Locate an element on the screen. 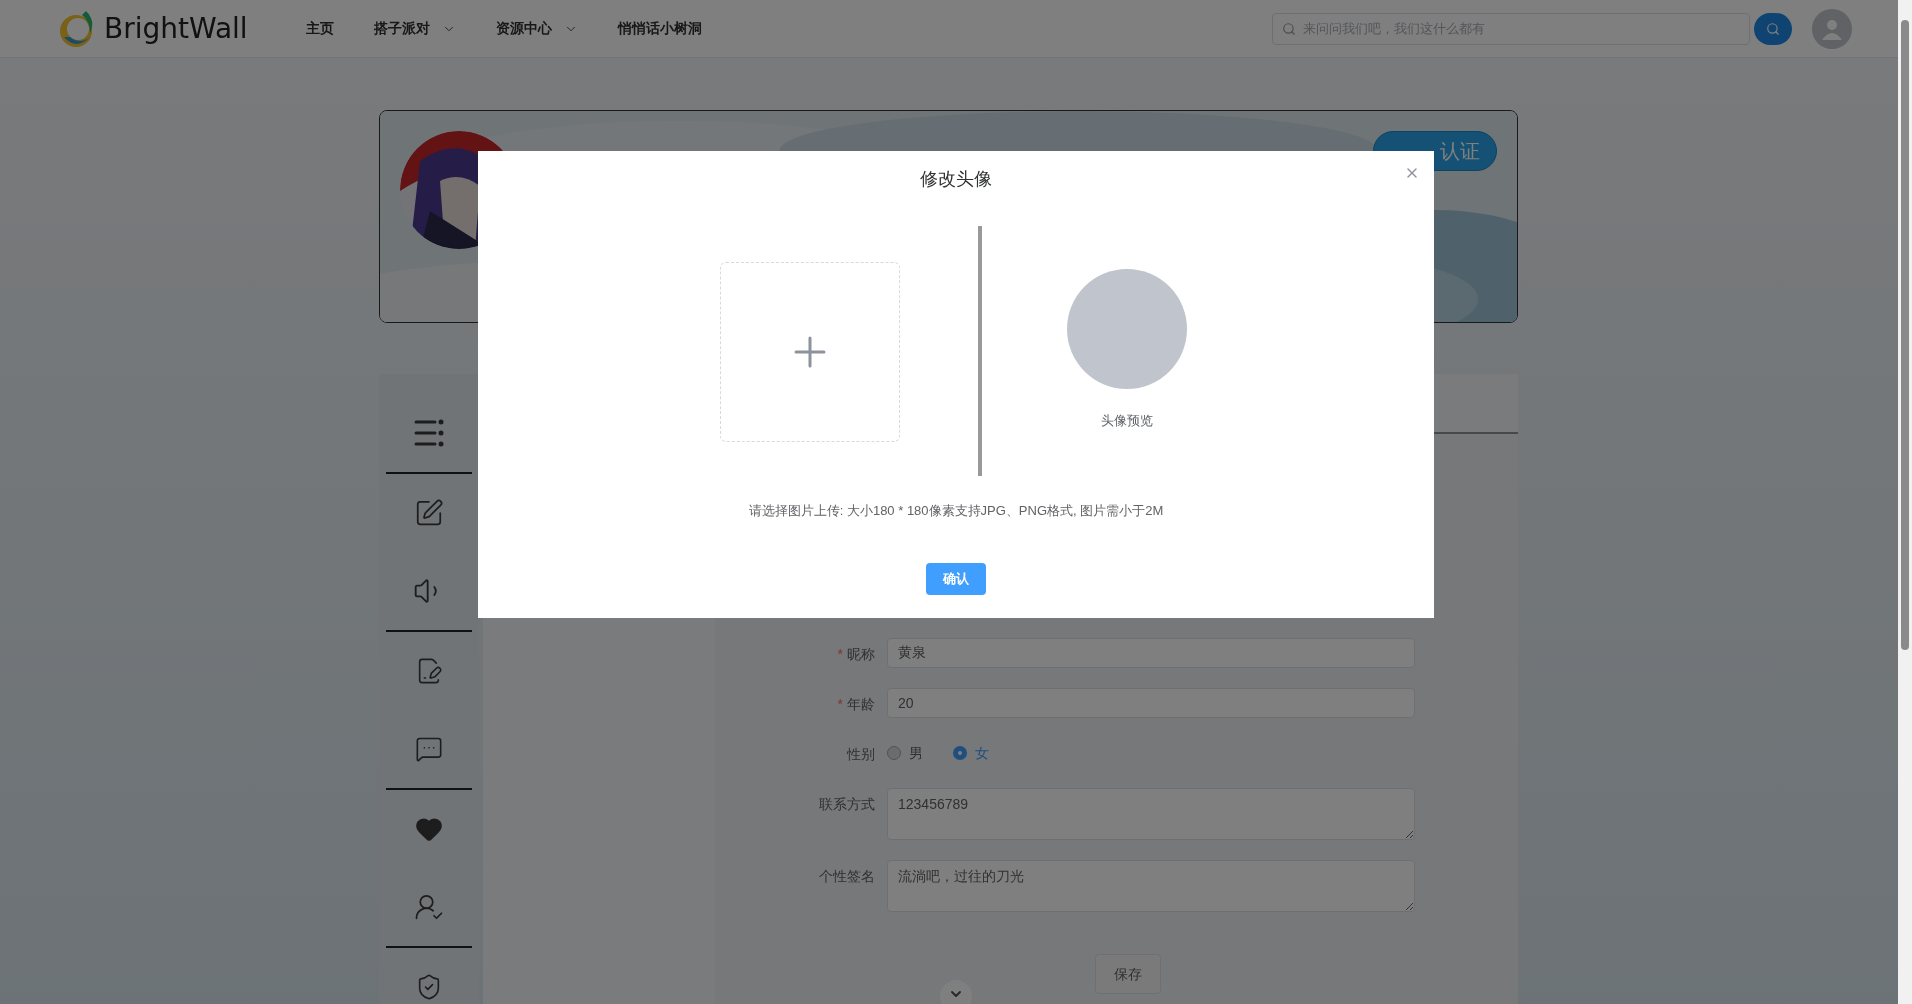  radio-option: 男 is located at coordinates (905, 753).